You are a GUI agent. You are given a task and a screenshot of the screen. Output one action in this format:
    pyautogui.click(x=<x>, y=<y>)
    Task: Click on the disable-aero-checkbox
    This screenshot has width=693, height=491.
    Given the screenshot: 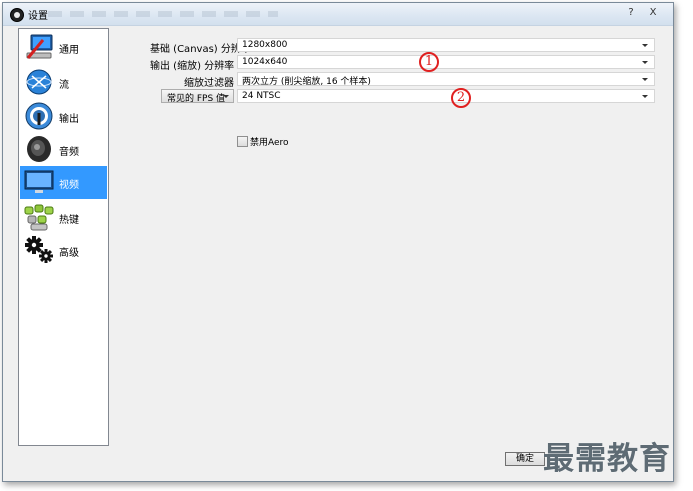 What is the action you would take?
    pyautogui.click(x=242, y=141)
    